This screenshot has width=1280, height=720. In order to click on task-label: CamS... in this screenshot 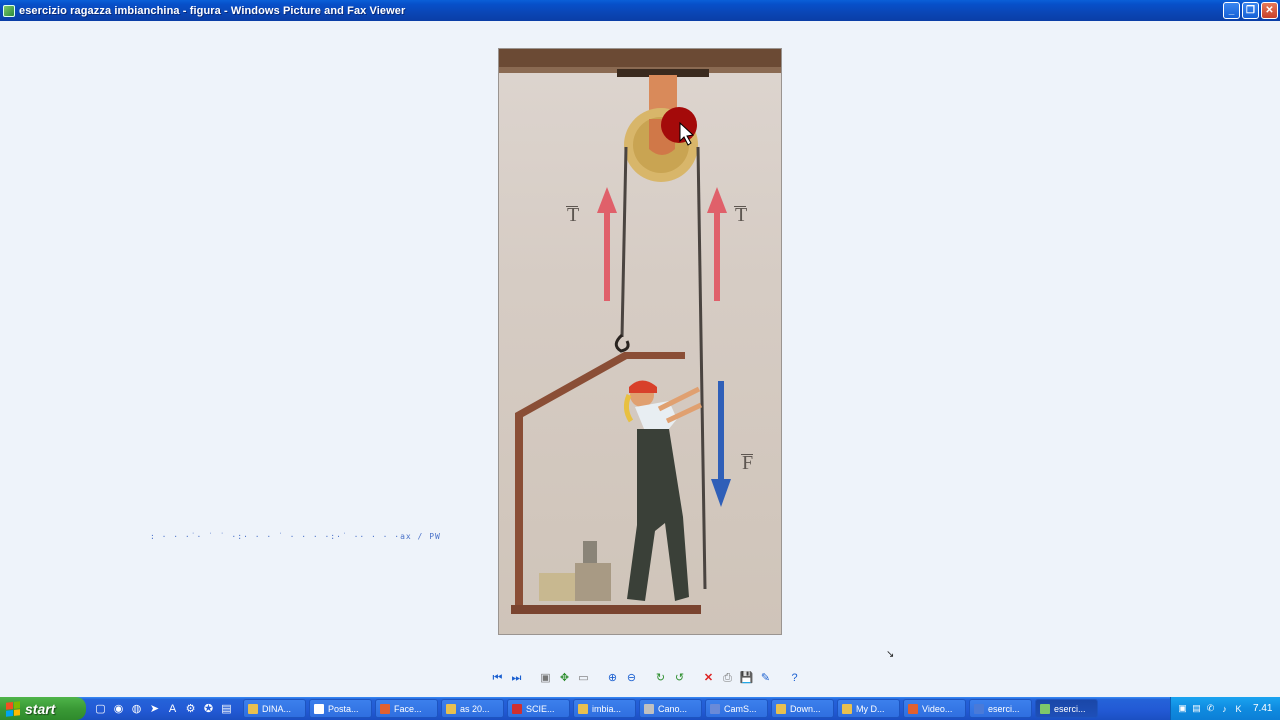, I will do `click(740, 708)`.